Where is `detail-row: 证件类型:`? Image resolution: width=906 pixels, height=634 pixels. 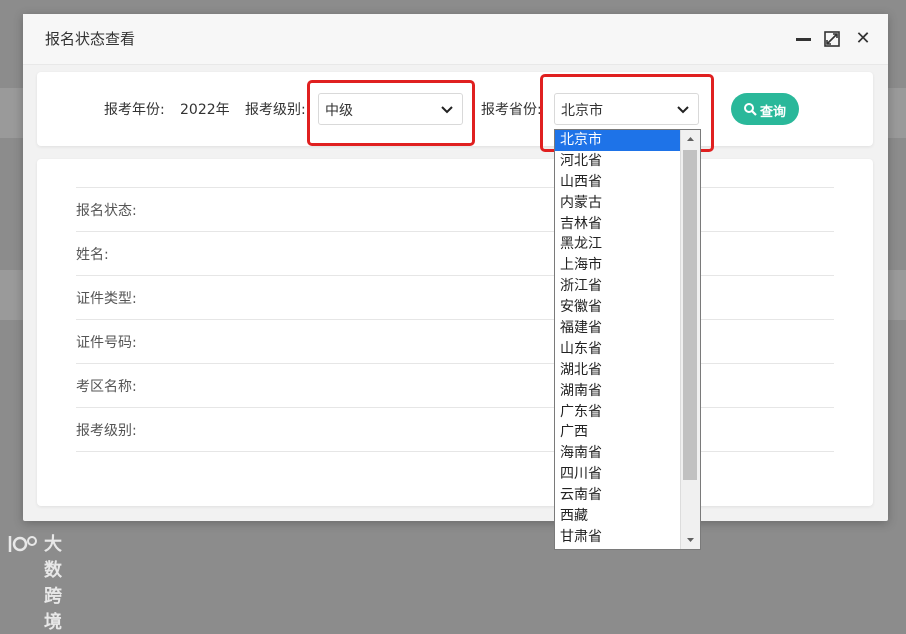 detail-row: 证件类型: is located at coordinates (455, 297).